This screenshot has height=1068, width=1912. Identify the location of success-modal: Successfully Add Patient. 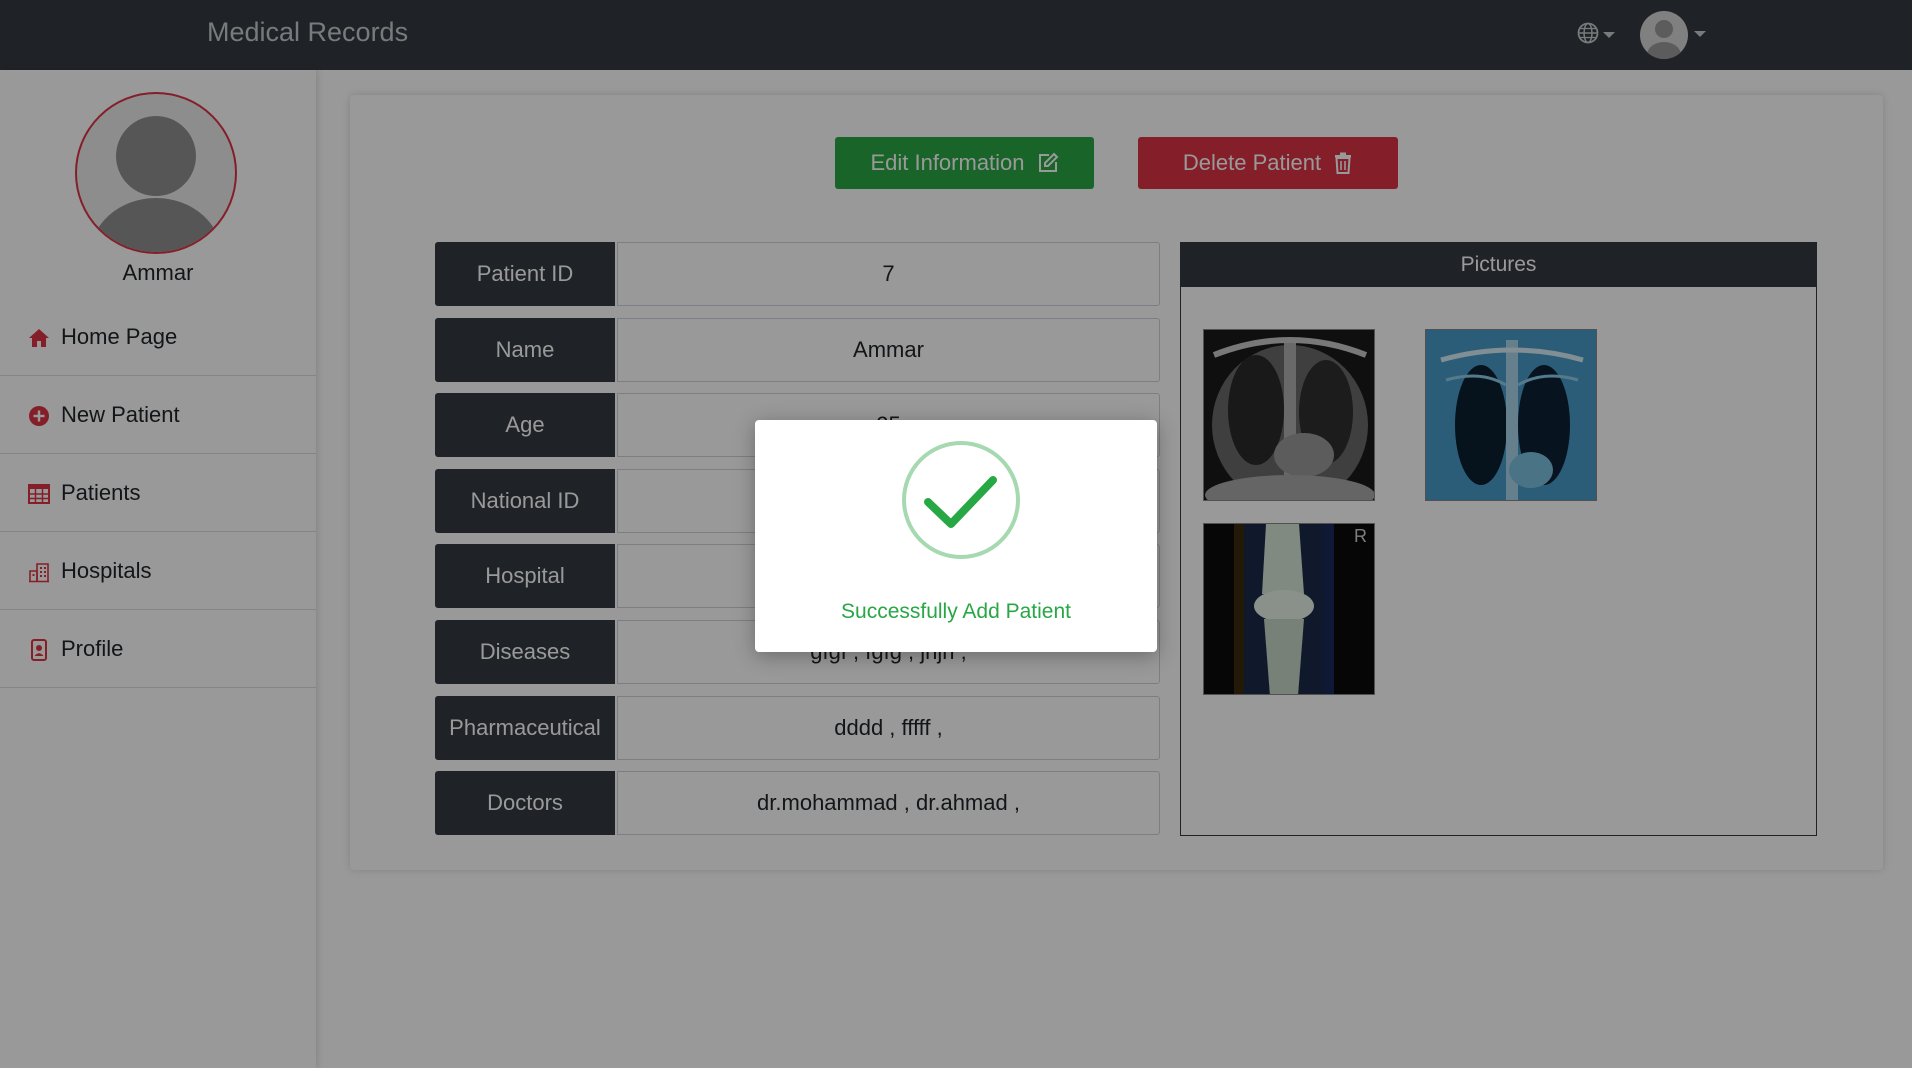
(956, 536).